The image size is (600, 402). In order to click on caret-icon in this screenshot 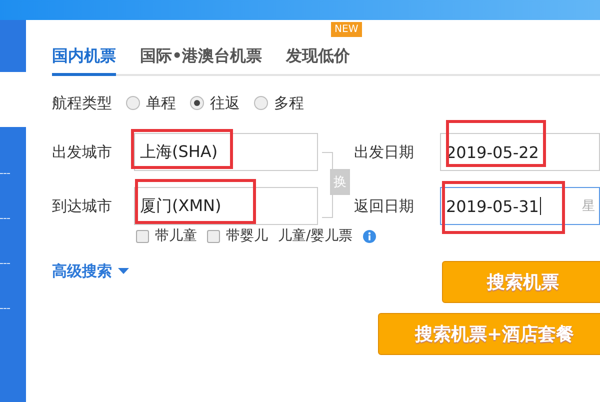, I will do `click(123, 271)`.